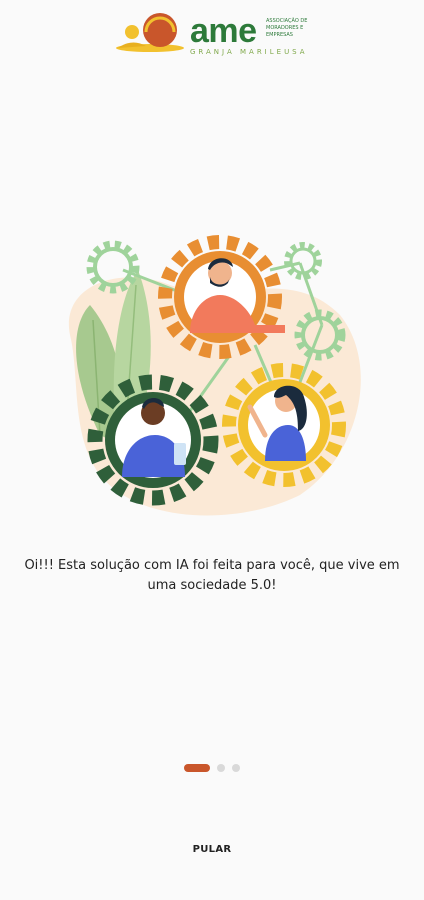 The image size is (424, 900). What do you see at coordinates (150, 32) in the screenshot?
I see `logo-emblem-icon` at bounding box center [150, 32].